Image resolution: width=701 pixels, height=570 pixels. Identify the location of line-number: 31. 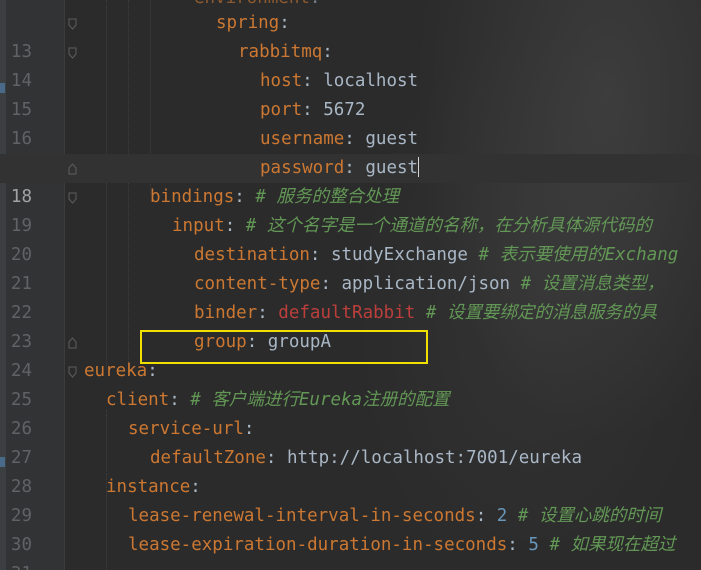
(16, 565).